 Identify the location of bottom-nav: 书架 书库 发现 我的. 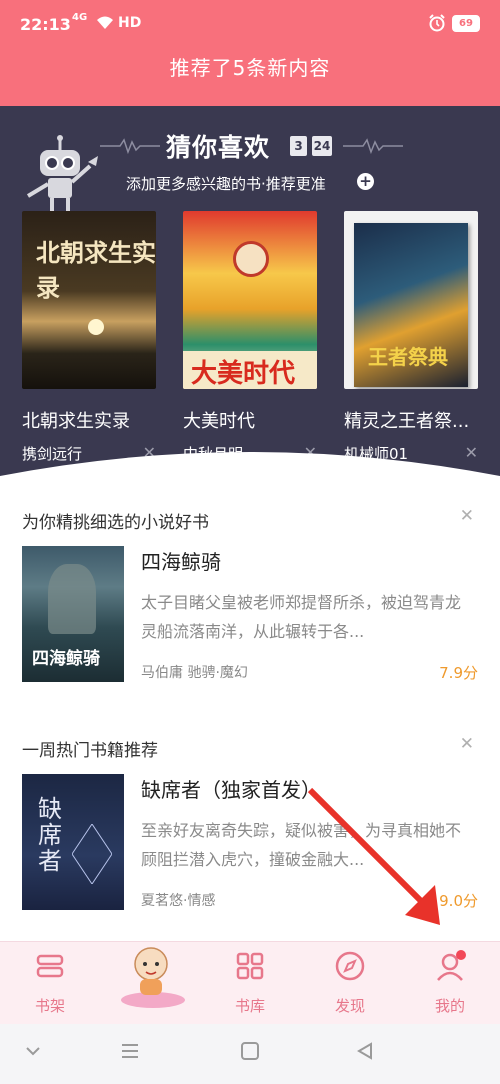
(250, 982).